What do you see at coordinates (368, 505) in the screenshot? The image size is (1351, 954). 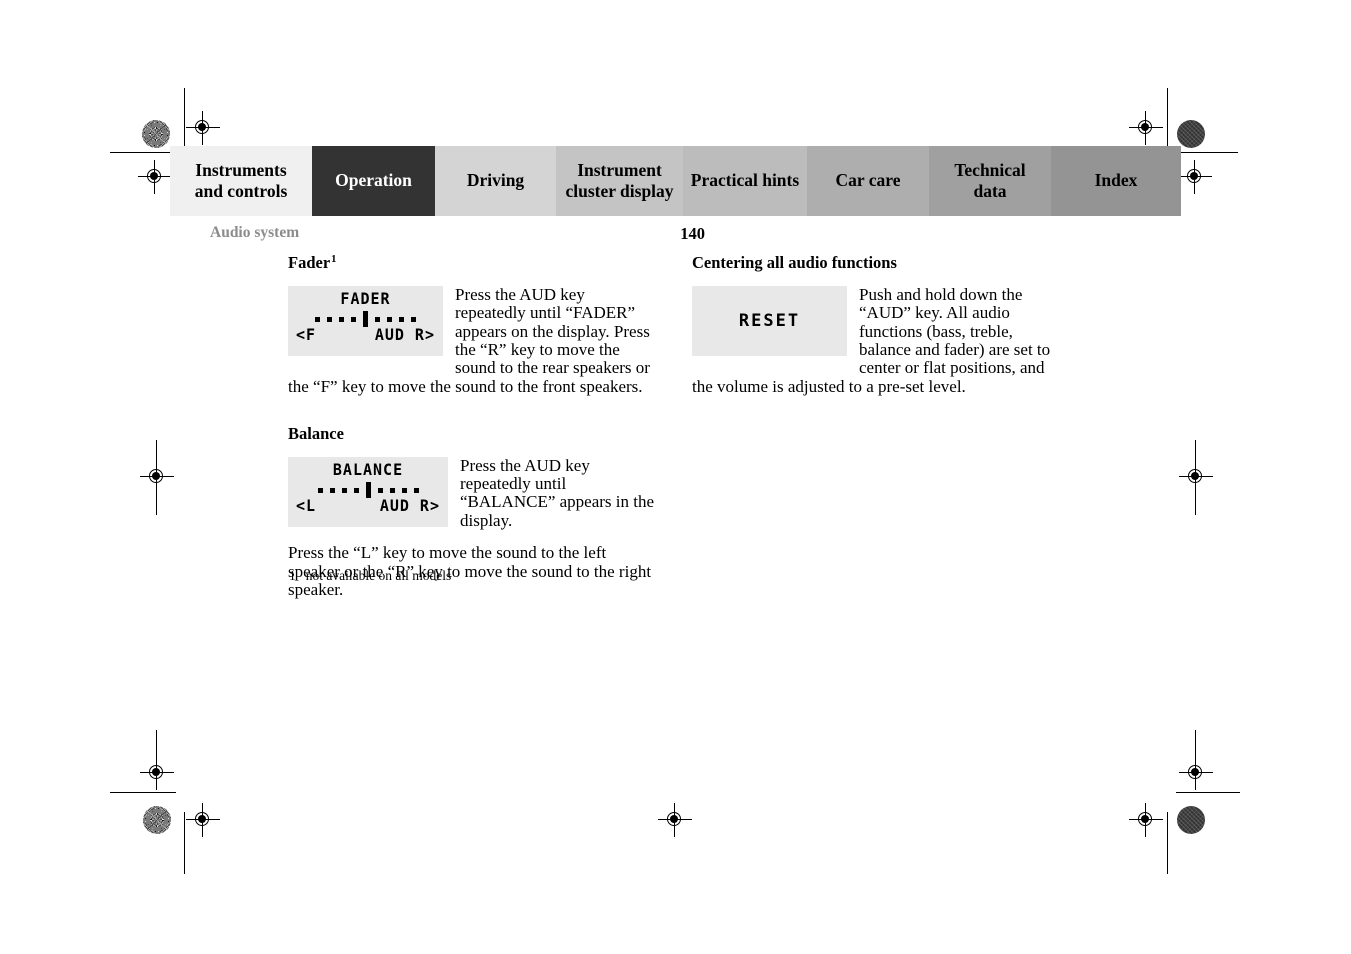 I see `lcd-bottom-row-balance: <L AUD R>` at bounding box center [368, 505].